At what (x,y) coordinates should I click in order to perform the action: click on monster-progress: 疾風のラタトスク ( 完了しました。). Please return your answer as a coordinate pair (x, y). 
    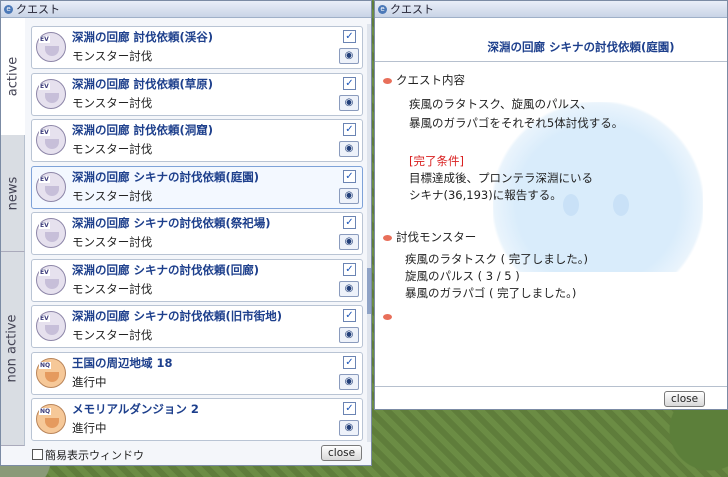
    Looking at the image, I should click on (497, 259).